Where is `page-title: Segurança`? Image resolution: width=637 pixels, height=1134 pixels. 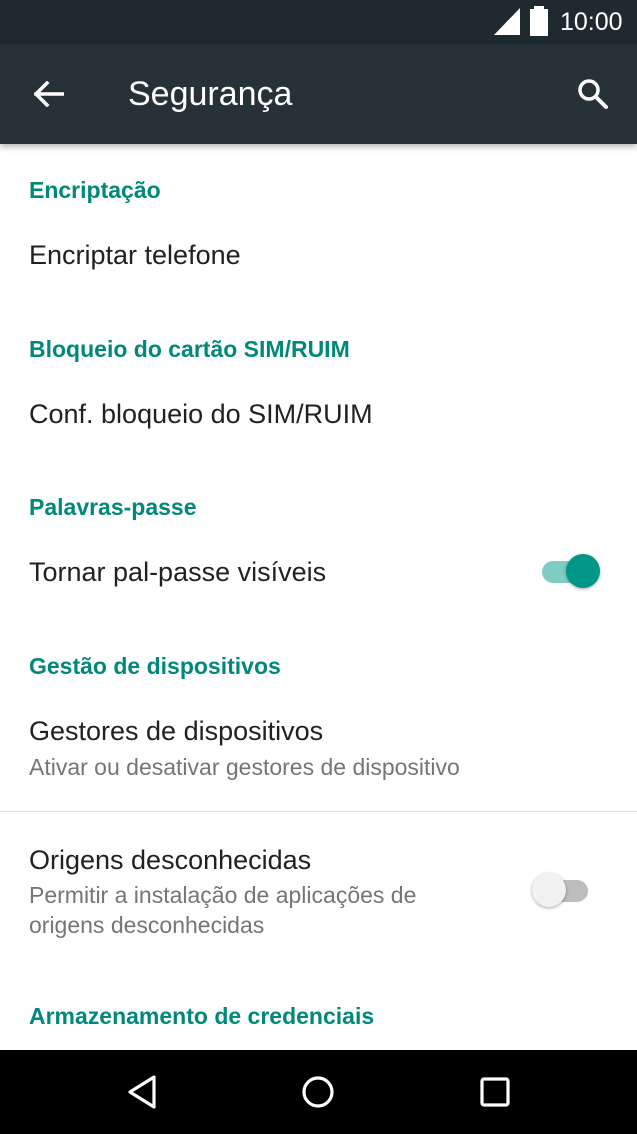
page-title: Segurança is located at coordinates (210, 94).